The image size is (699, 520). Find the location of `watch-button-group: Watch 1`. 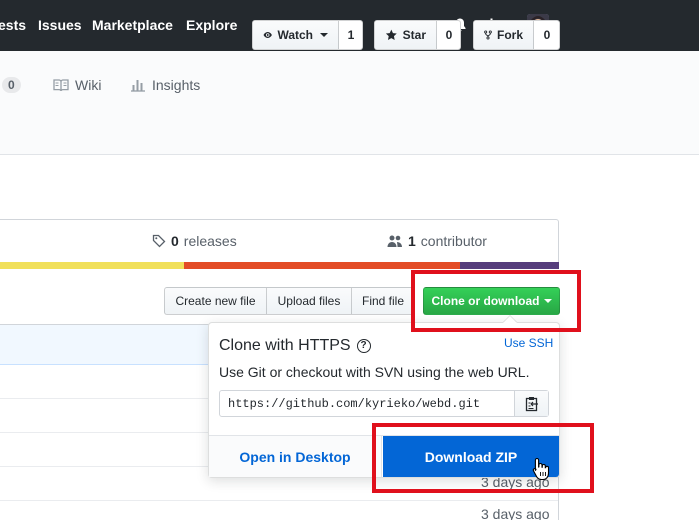

watch-button-group: Watch 1 is located at coordinates (307, 35).